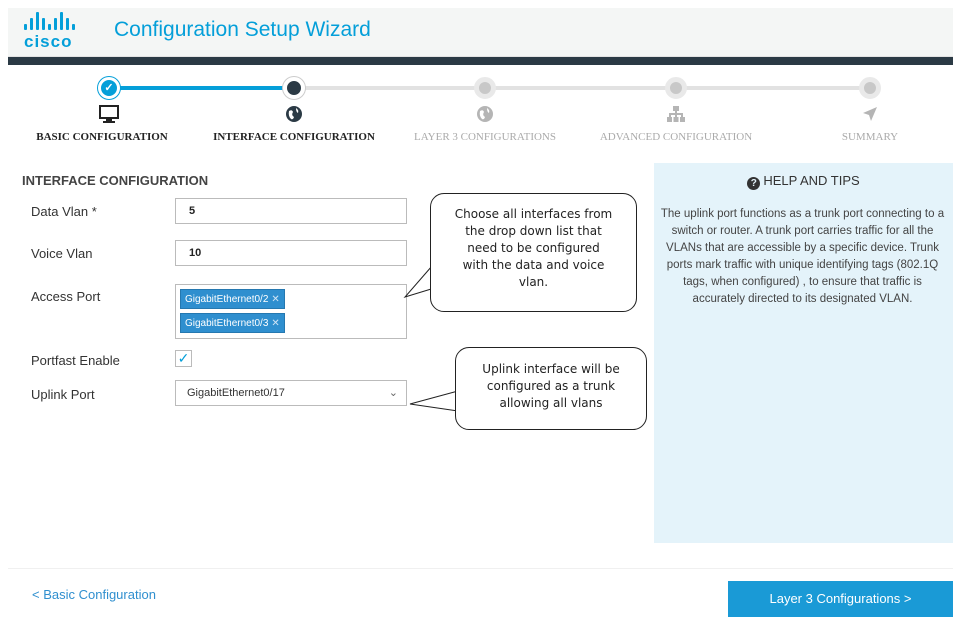  What do you see at coordinates (840, 599) in the screenshot?
I see `next-button: Layer 3 Configurations >` at bounding box center [840, 599].